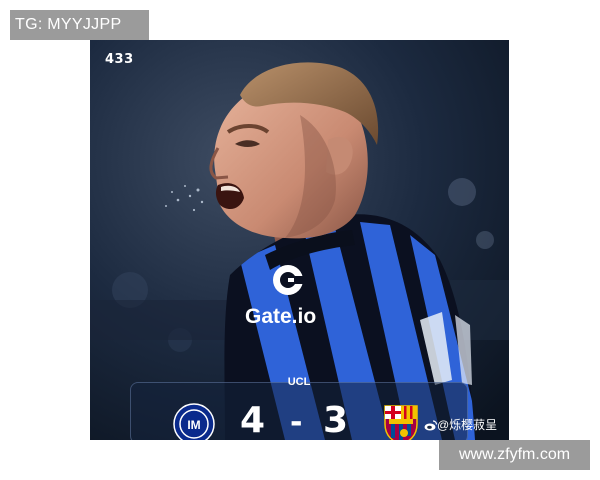 This screenshot has width=600, height=480. What do you see at coordinates (467, 425) in the screenshot?
I see `weibo-handle-text: @烁樱菽呈` at bounding box center [467, 425].